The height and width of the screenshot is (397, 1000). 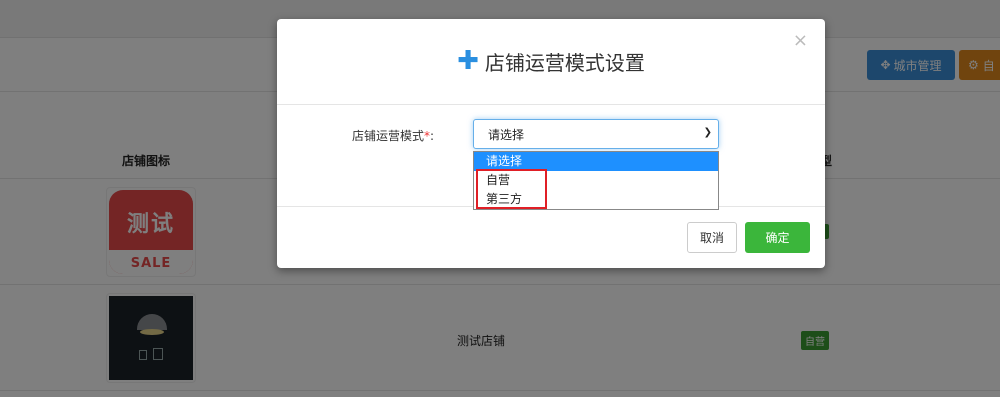 I want to click on option-third-party: 第三方, so click(x=596, y=199).